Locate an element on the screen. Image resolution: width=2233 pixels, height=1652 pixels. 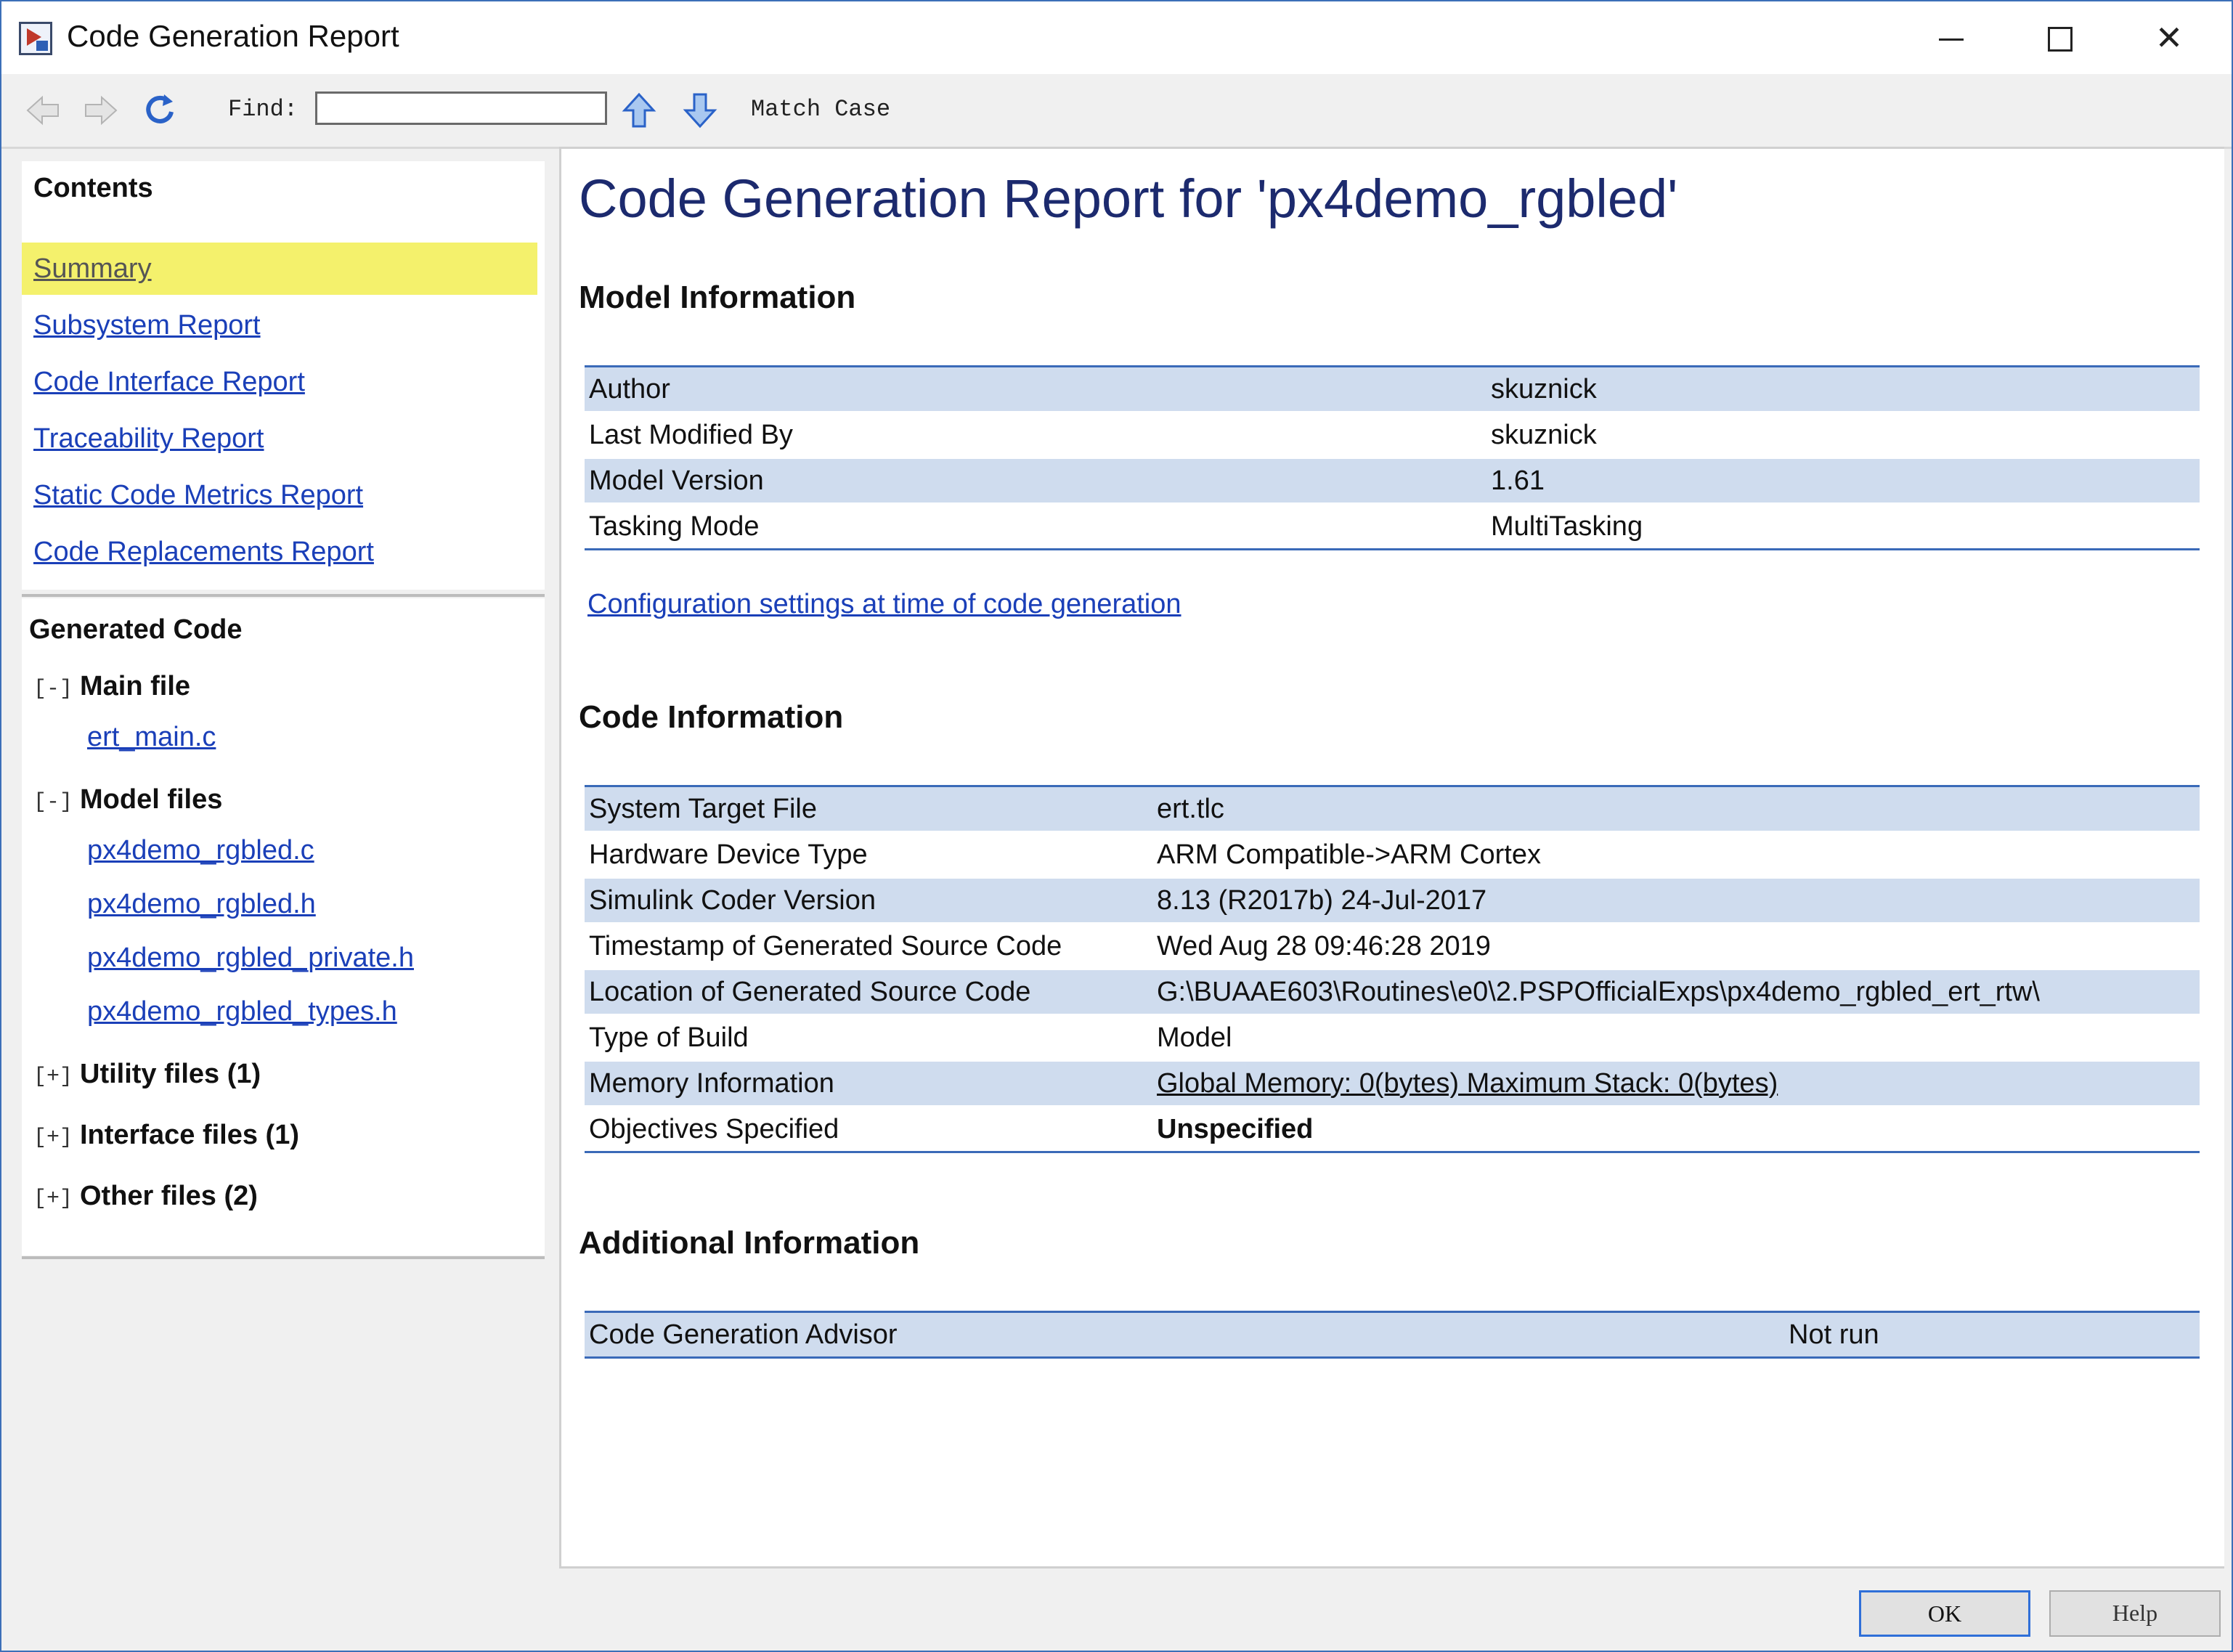
row-label: System Target File is located at coordinates (868, 809).